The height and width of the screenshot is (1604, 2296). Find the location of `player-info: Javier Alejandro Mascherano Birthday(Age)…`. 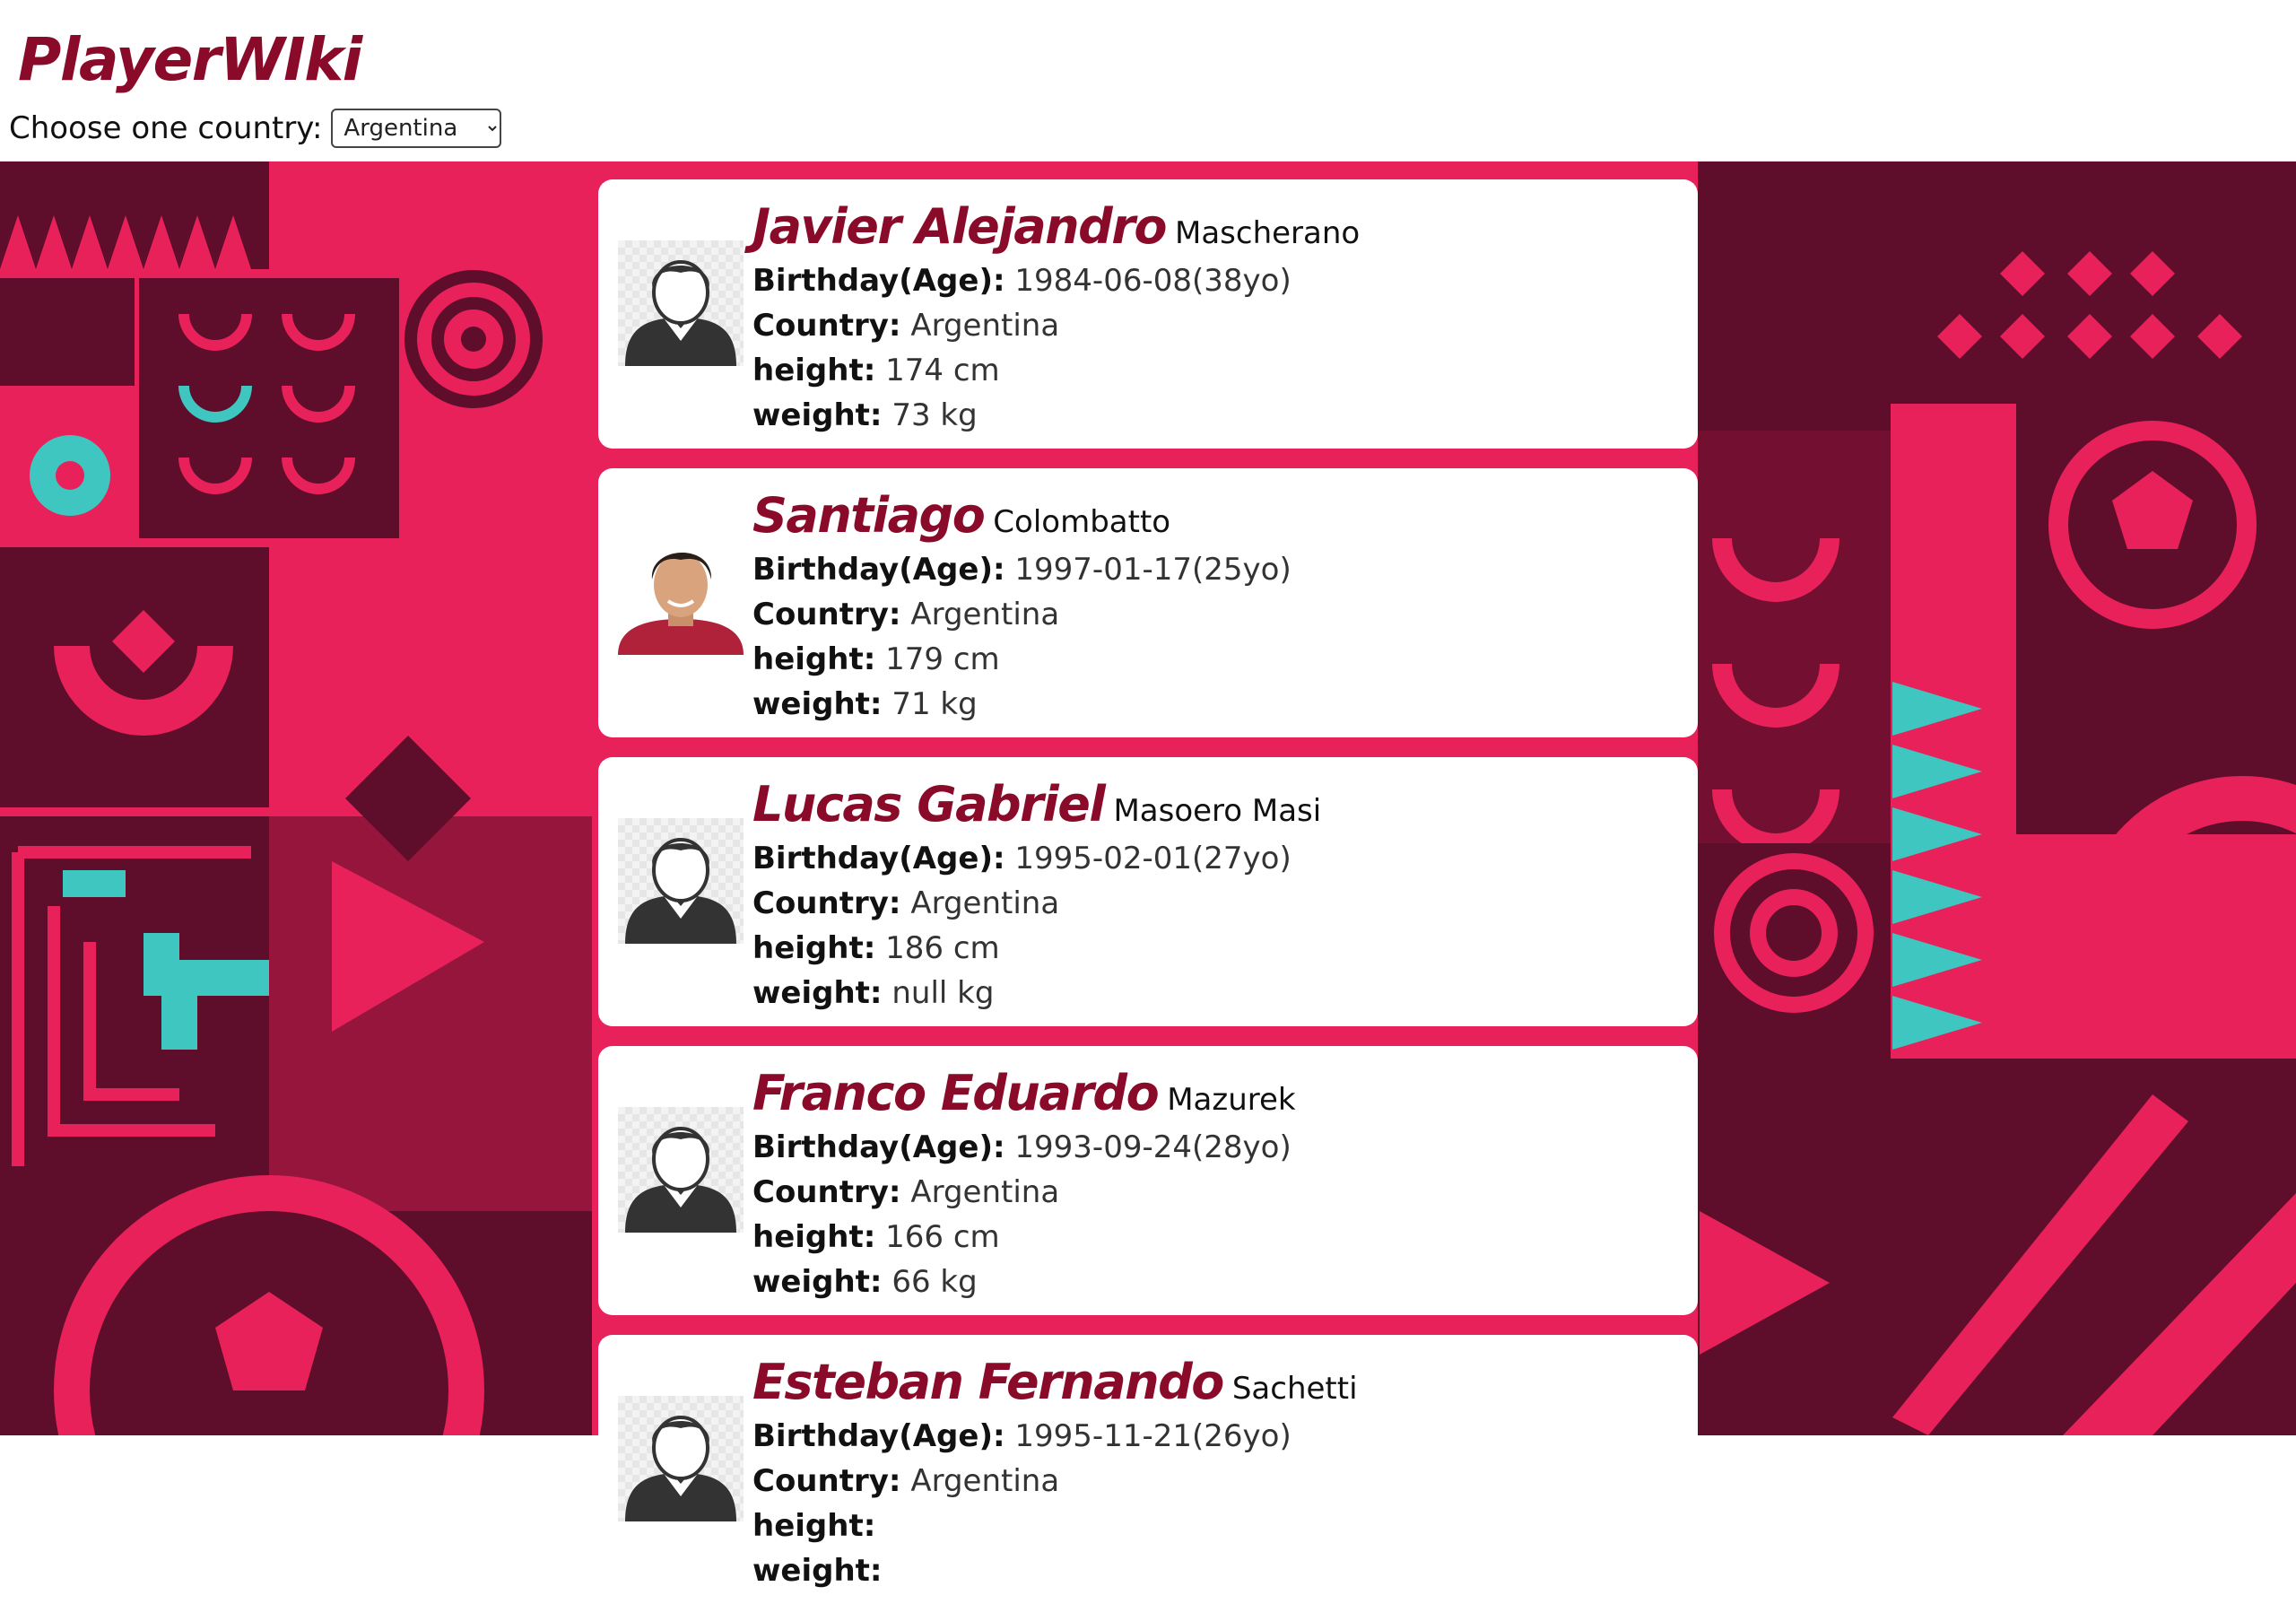

player-info: Javier Alejandro Mascherano Birthday(Age)… is located at coordinates (1216, 317).